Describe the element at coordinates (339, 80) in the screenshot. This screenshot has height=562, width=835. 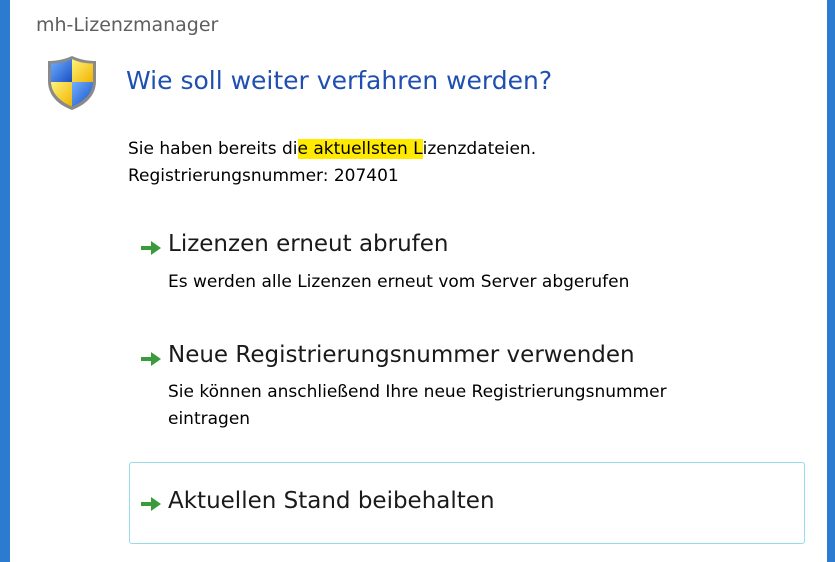
I see `main-instruction: Wie soll weiter verfahren werden?` at that location.